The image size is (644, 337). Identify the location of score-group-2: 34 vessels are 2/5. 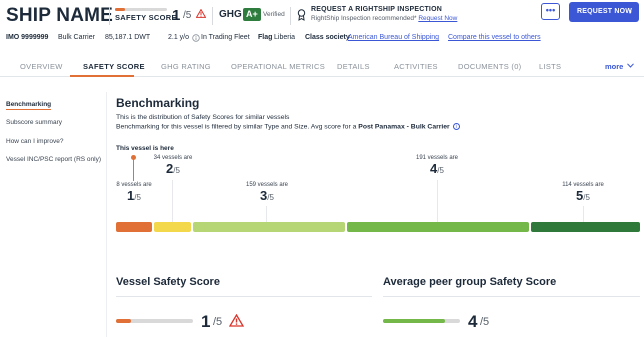
(173, 165).